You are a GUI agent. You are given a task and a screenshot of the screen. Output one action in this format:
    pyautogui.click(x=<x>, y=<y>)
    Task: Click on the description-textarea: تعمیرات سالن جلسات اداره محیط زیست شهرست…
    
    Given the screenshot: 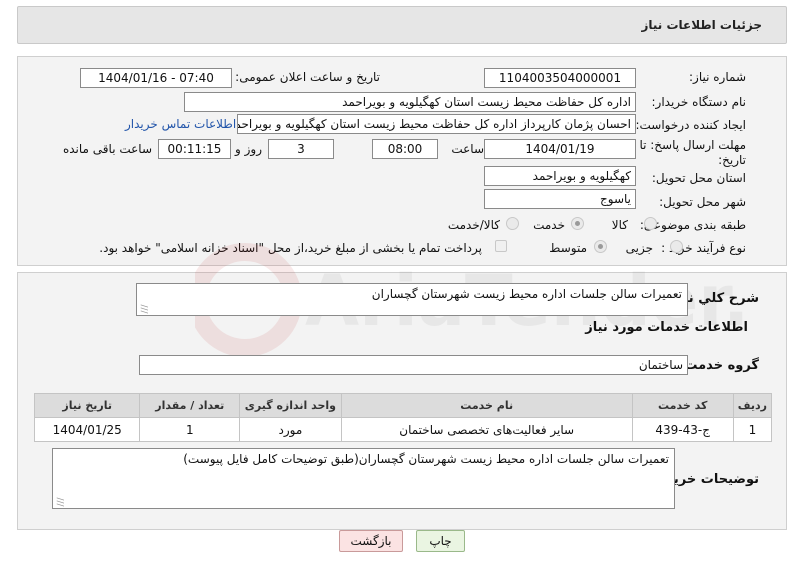 What is the action you would take?
    pyautogui.click(x=412, y=299)
    